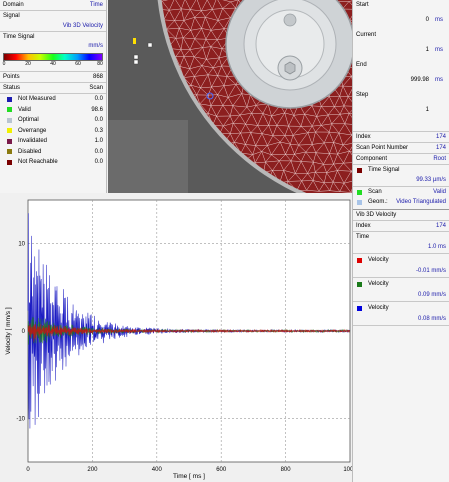 The height and width of the screenshot is (482, 449). What do you see at coordinates (392, 20) in the screenshot?
I see `start-value: 0` at bounding box center [392, 20].